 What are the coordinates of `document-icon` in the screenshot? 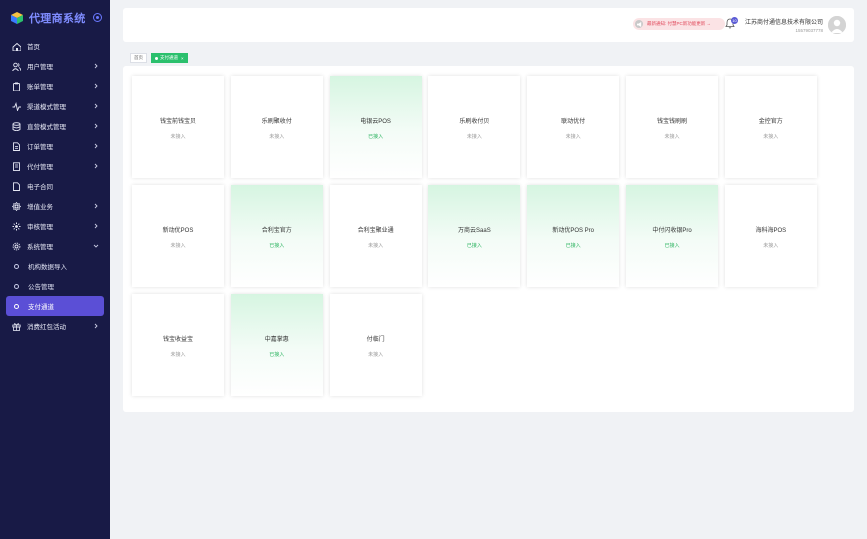 It's located at (16, 146).